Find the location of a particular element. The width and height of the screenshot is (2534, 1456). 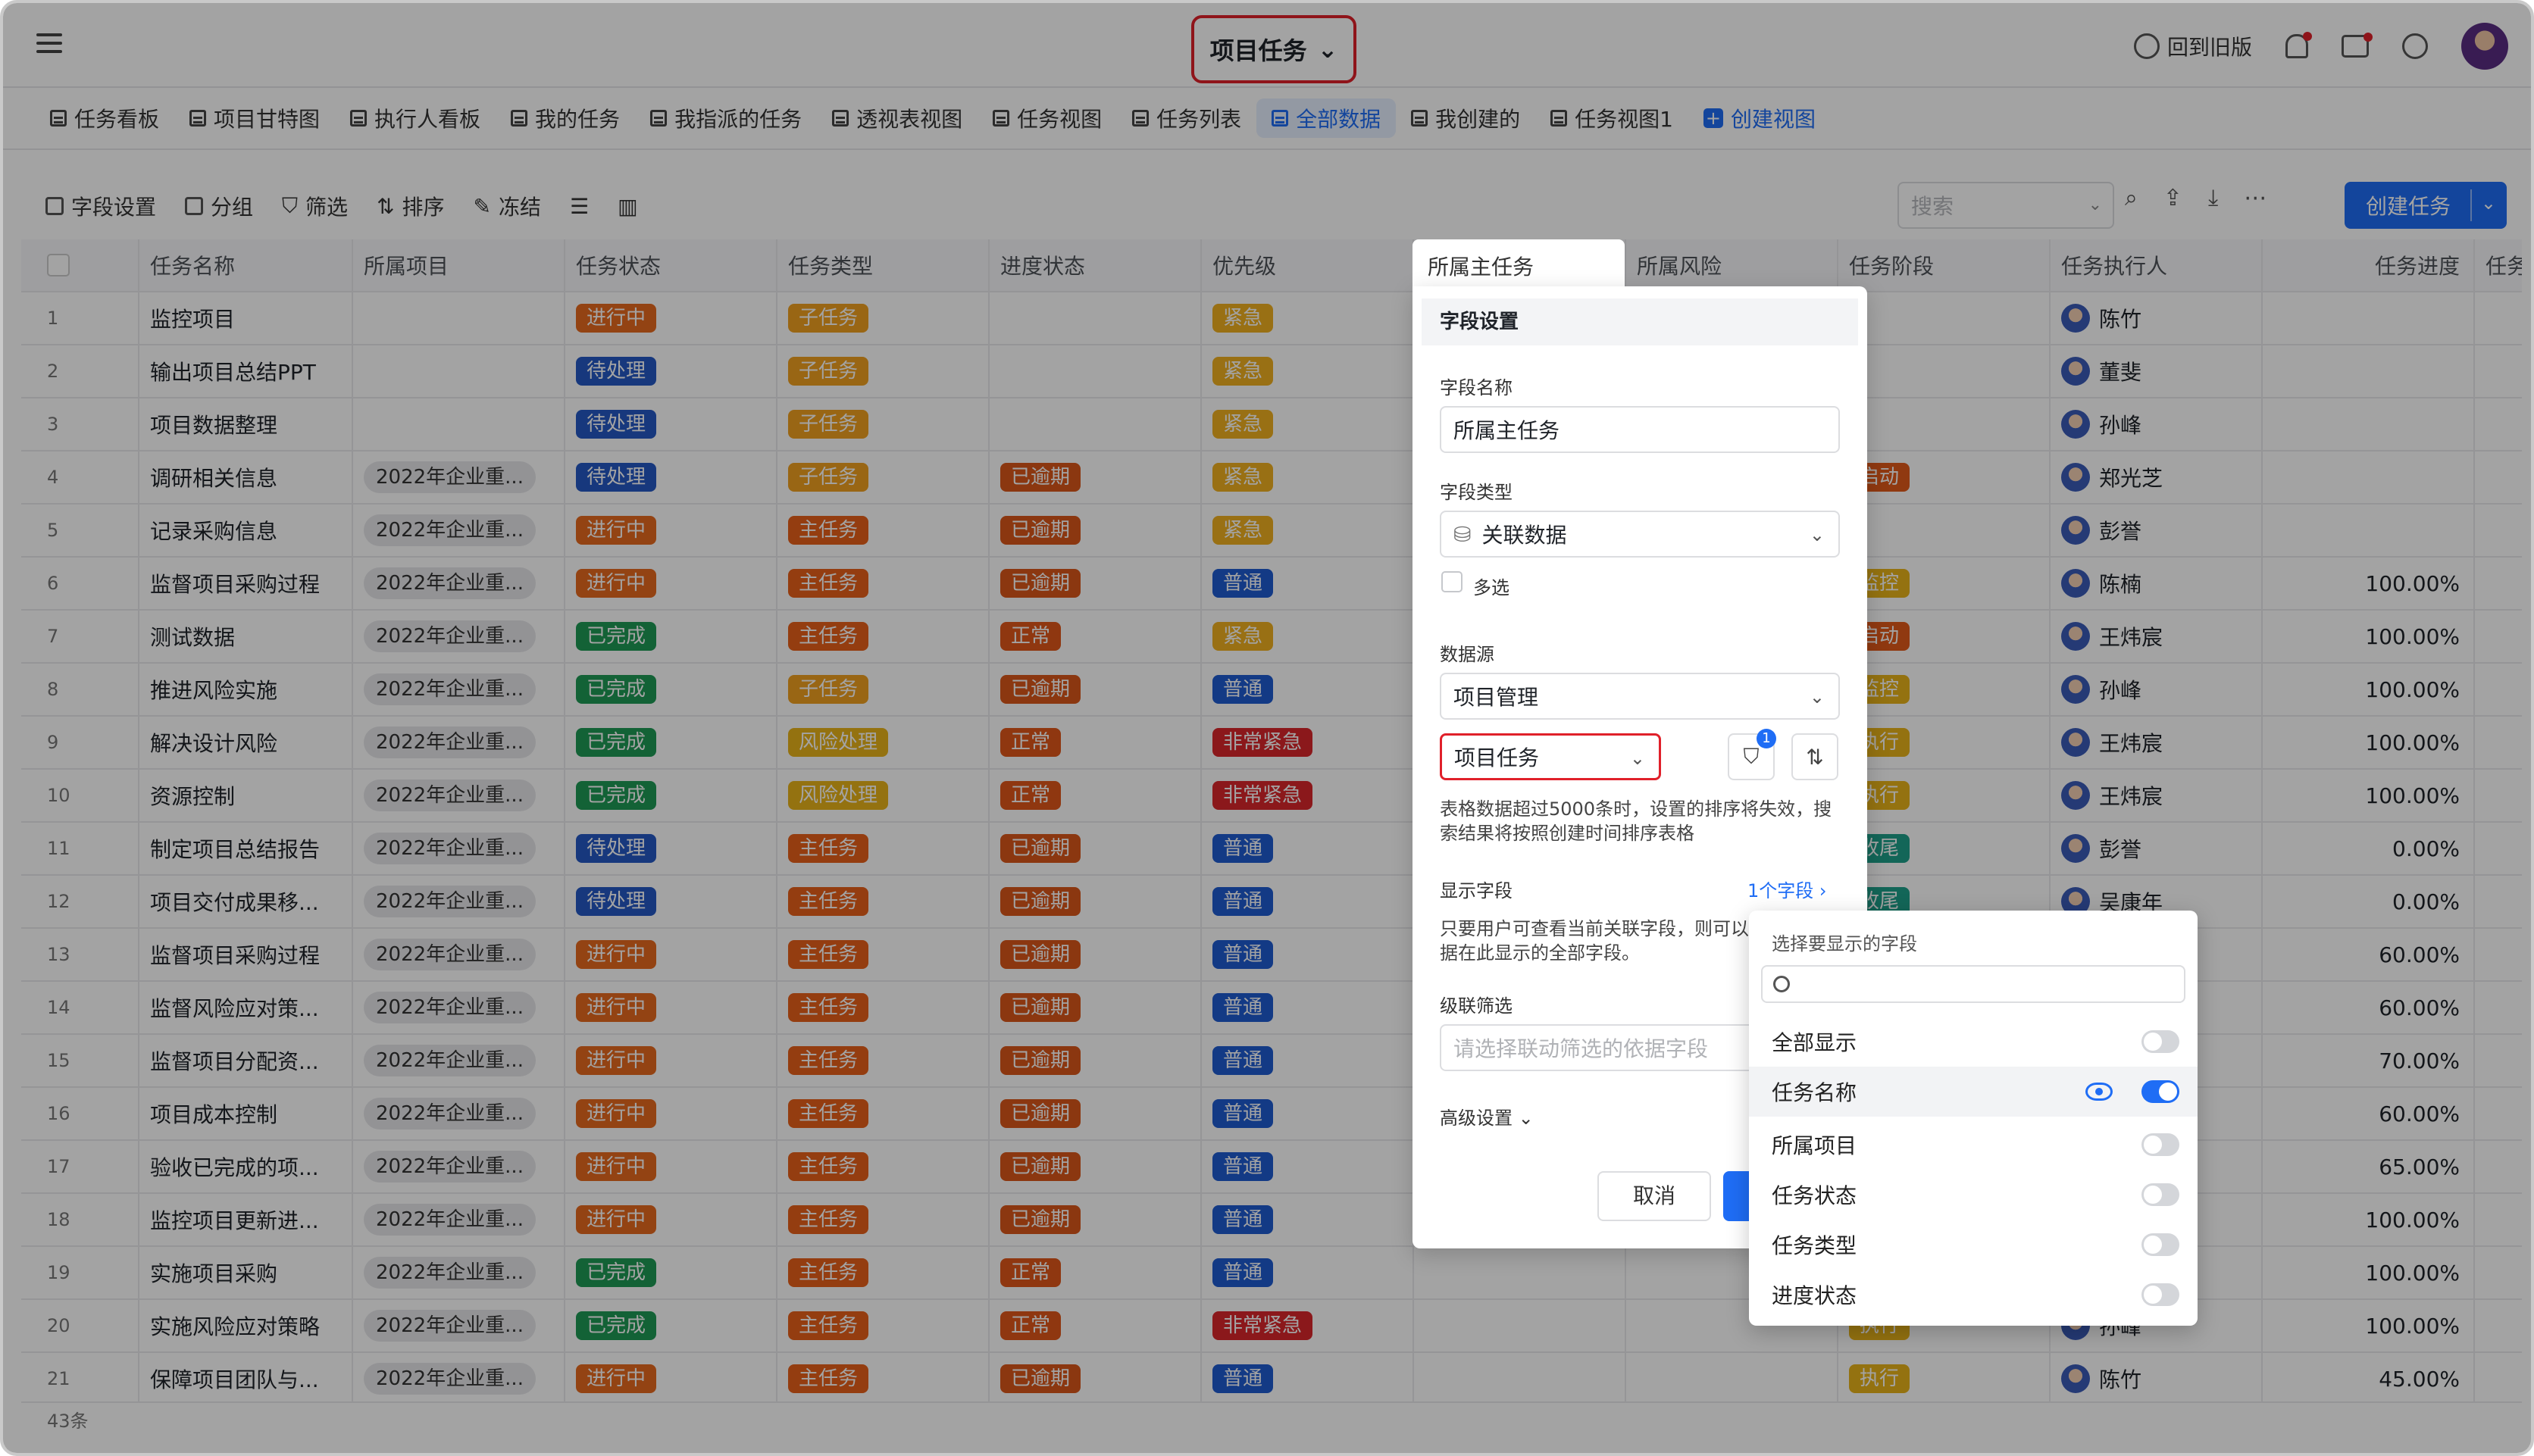

assignee-cell: 陈楠 is located at coordinates (2157, 583).